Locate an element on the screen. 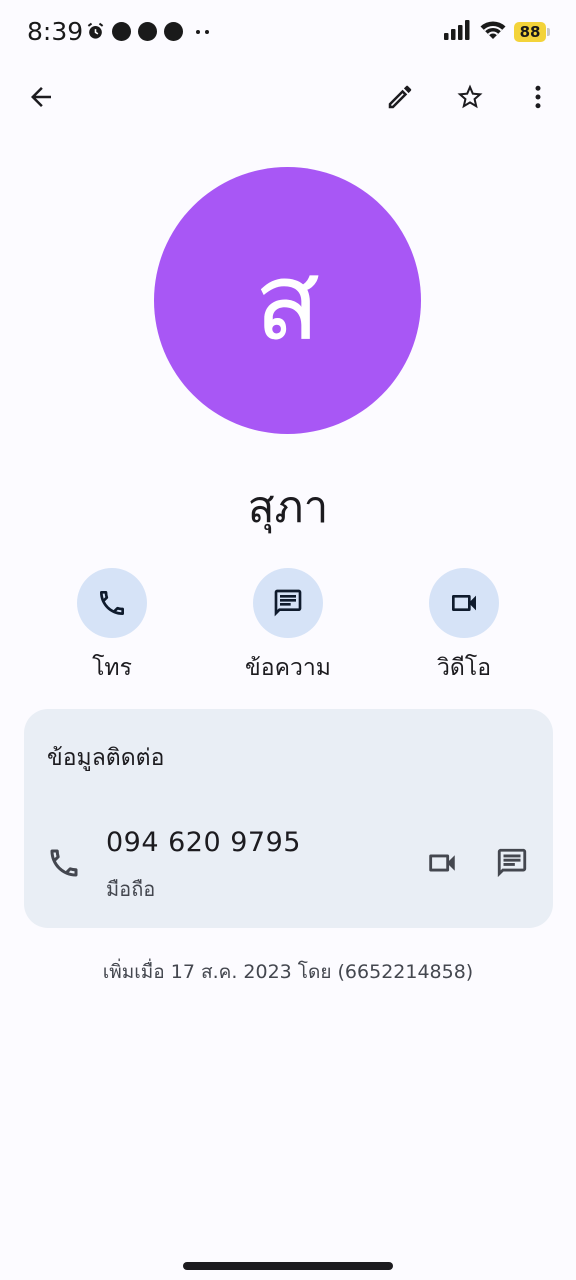 Image resolution: width=576 pixels, height=1280 pixels. contact-info-title: ข้อมูลติดต่อ is located at coordinates (106, 758).